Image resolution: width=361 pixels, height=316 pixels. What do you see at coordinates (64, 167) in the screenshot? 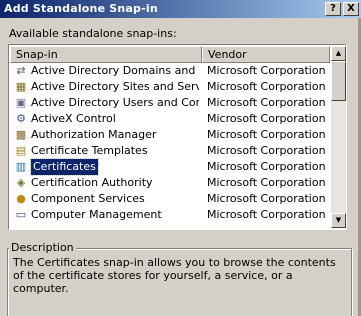
I see `snapin-name: Certificates` at bounding box center [64, 167].